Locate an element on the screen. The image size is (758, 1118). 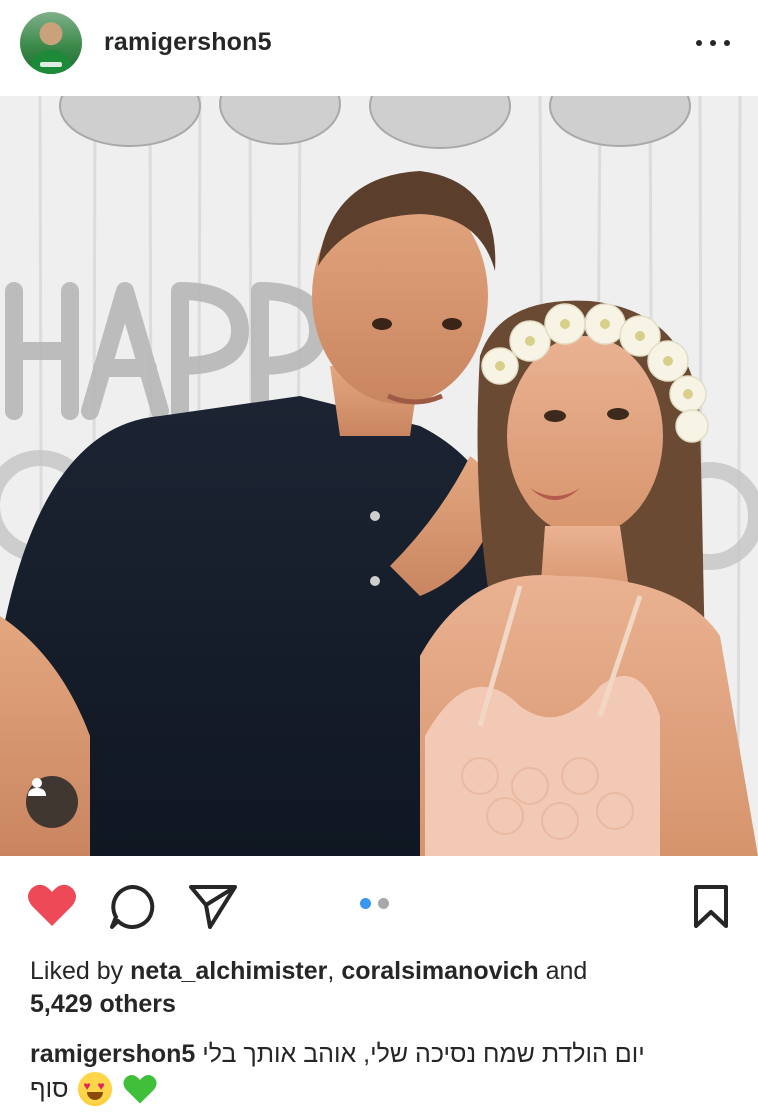
heart-icon is located at coordinates (52, 907).